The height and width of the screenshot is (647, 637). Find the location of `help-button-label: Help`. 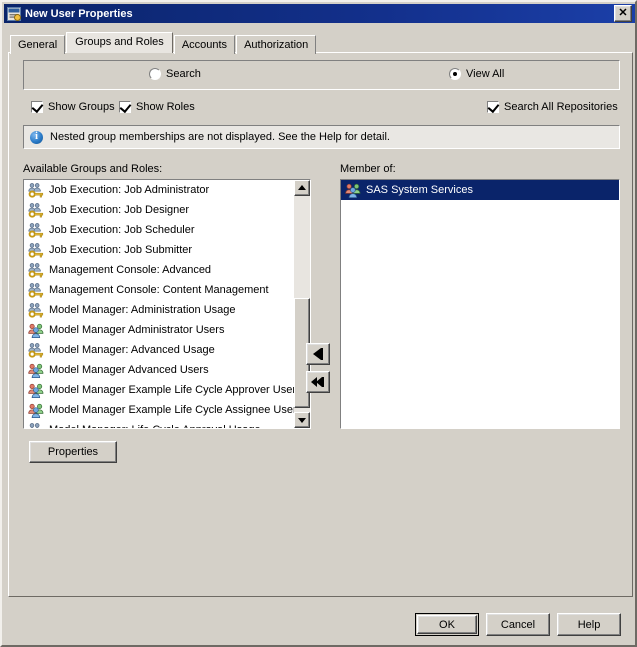

help-button-label: Help is located at coordinates (589, 624).